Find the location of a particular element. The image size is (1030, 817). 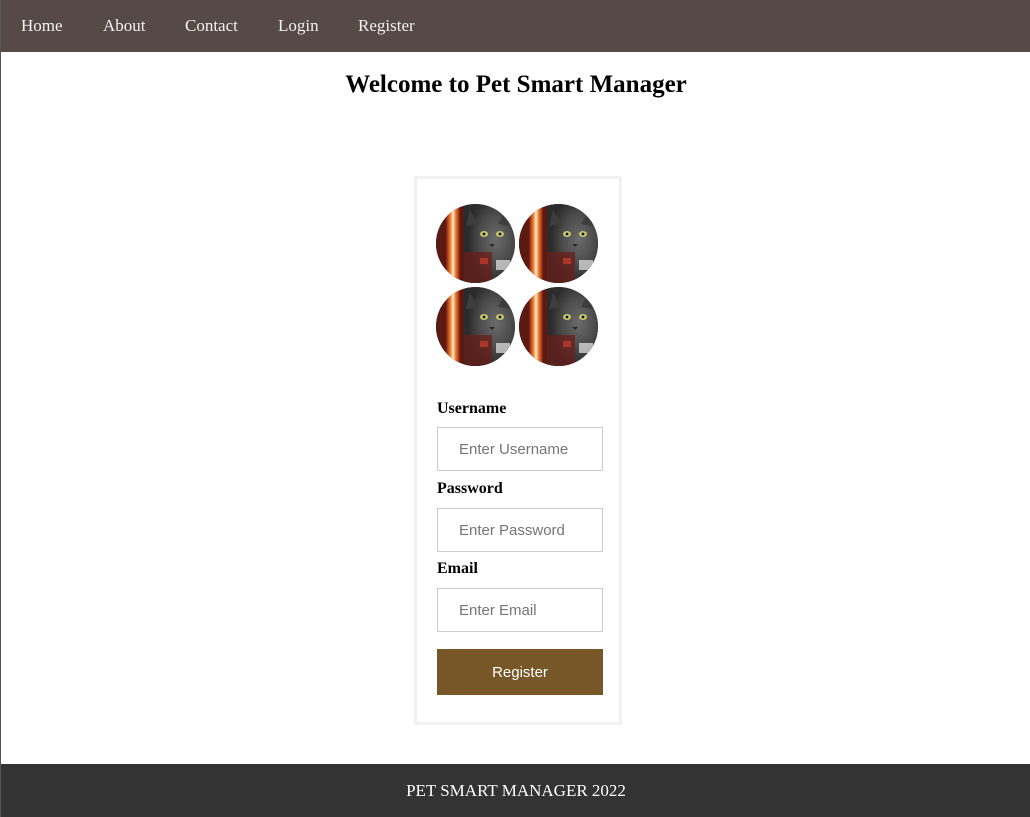

page-title: Welcome to Pet Smart Manager is located at coordinates (516, 84).